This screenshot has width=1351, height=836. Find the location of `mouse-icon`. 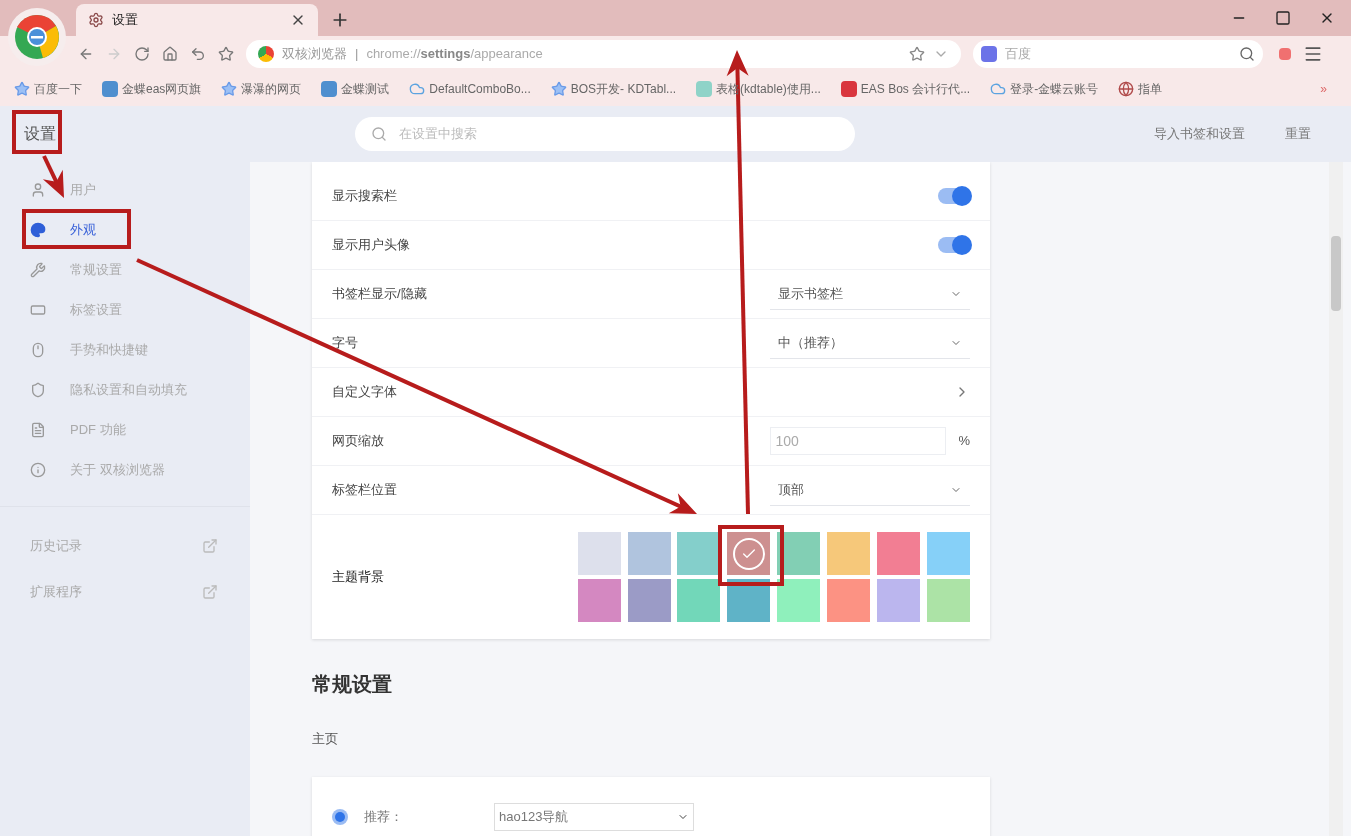

mouse-icon is located at coordinates (38, 350).